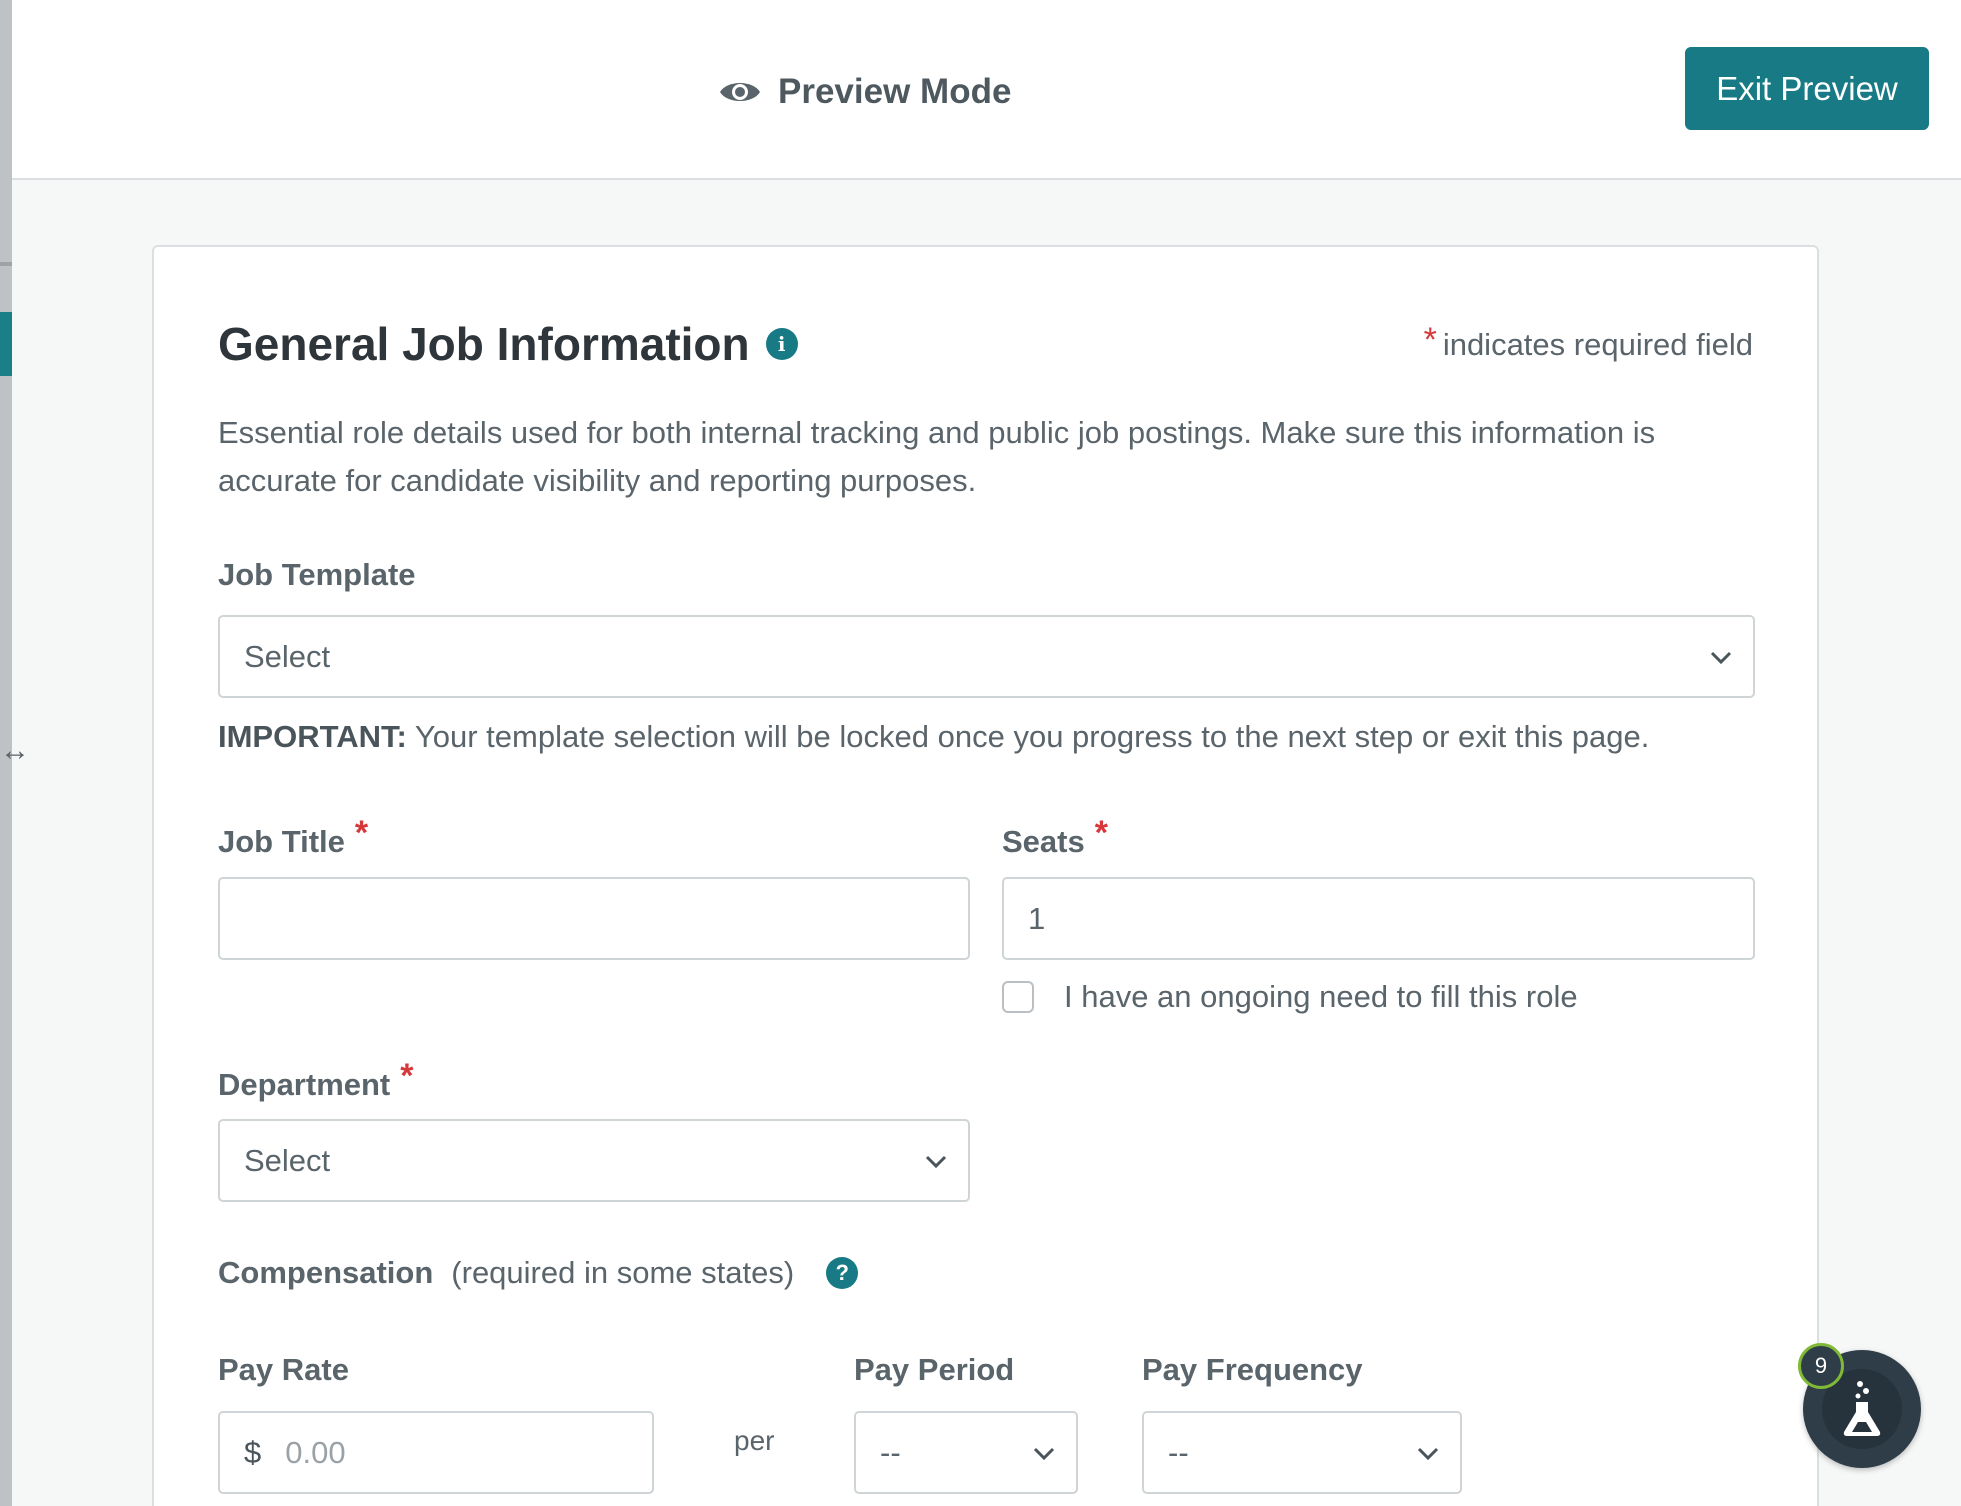  I want to click on seats-label: Seats *, so click(1058, 837).